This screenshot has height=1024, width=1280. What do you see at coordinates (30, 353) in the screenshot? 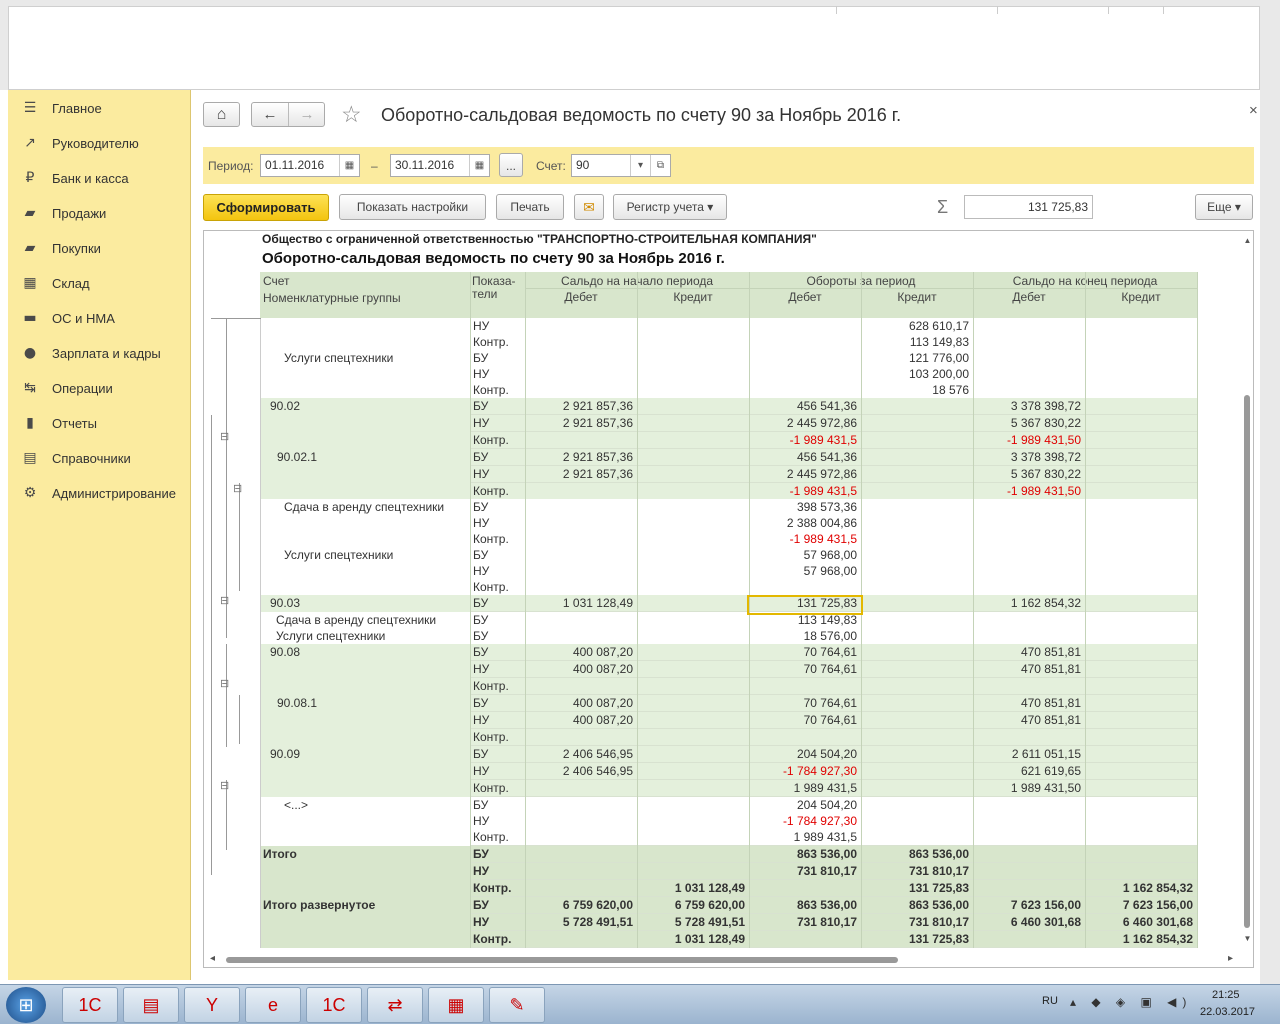
I see `person-icon: ●` at bounding box center [30, 353].